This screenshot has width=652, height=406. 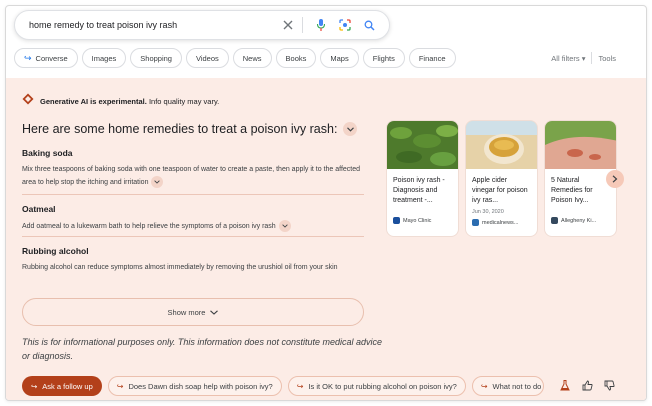 What do you see at coordinates (383, 58) in the screenshot?
I see `chip-flights: Flights` at bounding box center [383, 58].